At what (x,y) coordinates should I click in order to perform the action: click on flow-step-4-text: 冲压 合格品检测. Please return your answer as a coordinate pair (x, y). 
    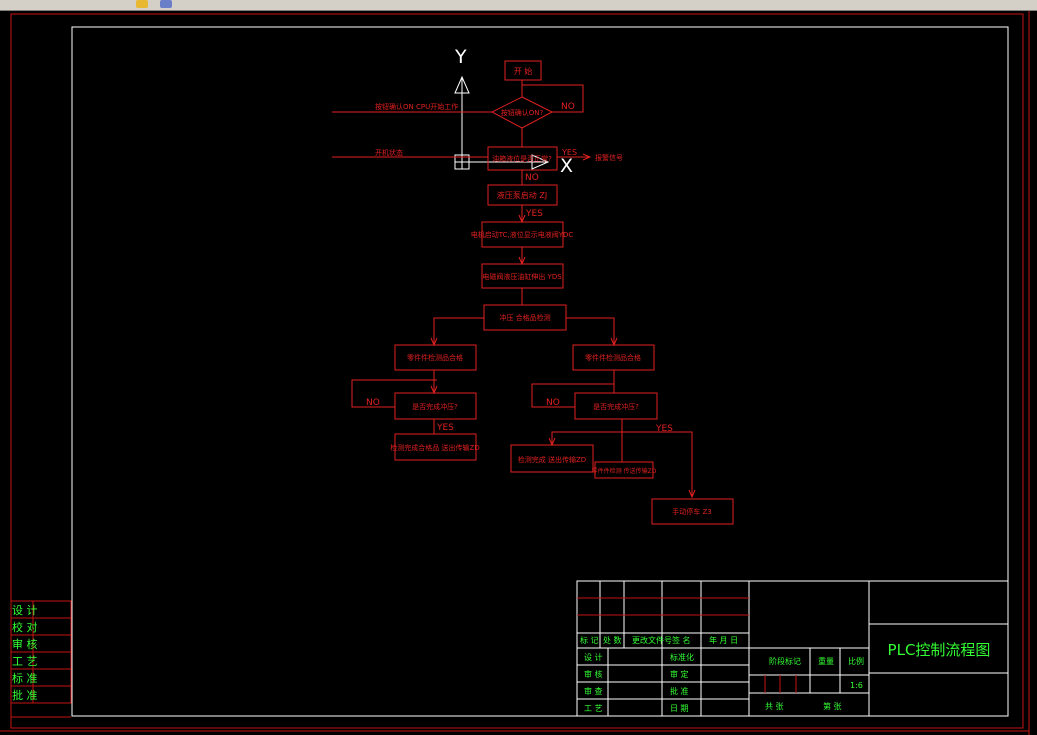
    Looking at the image, I should click on (524, 317).